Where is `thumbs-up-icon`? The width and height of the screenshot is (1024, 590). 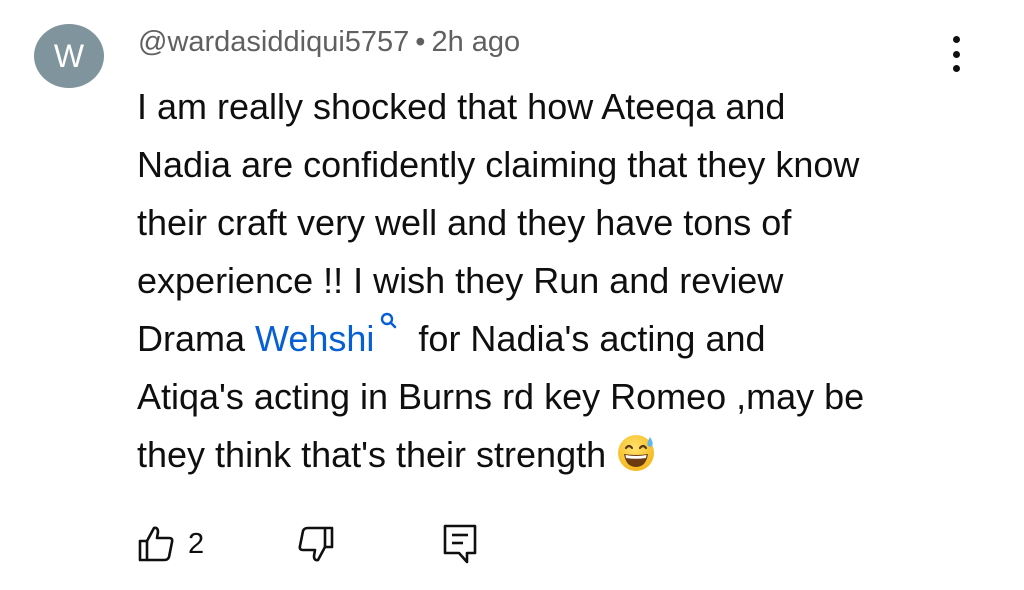
thumbs-up-icon is located at coordinates (156, 544).